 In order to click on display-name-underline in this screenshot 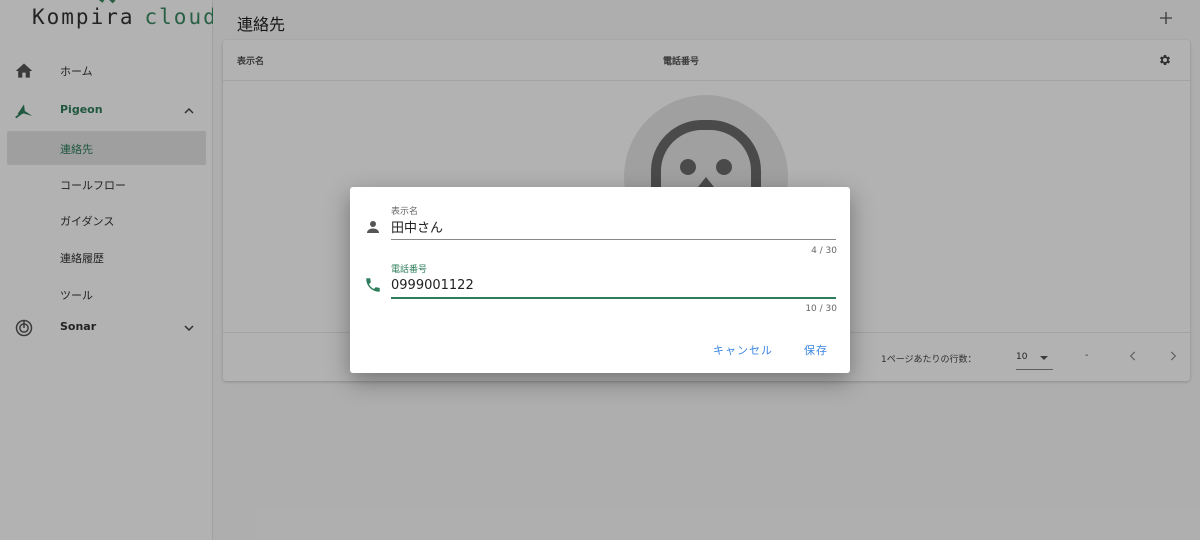, I will do `click(613, 239)`.